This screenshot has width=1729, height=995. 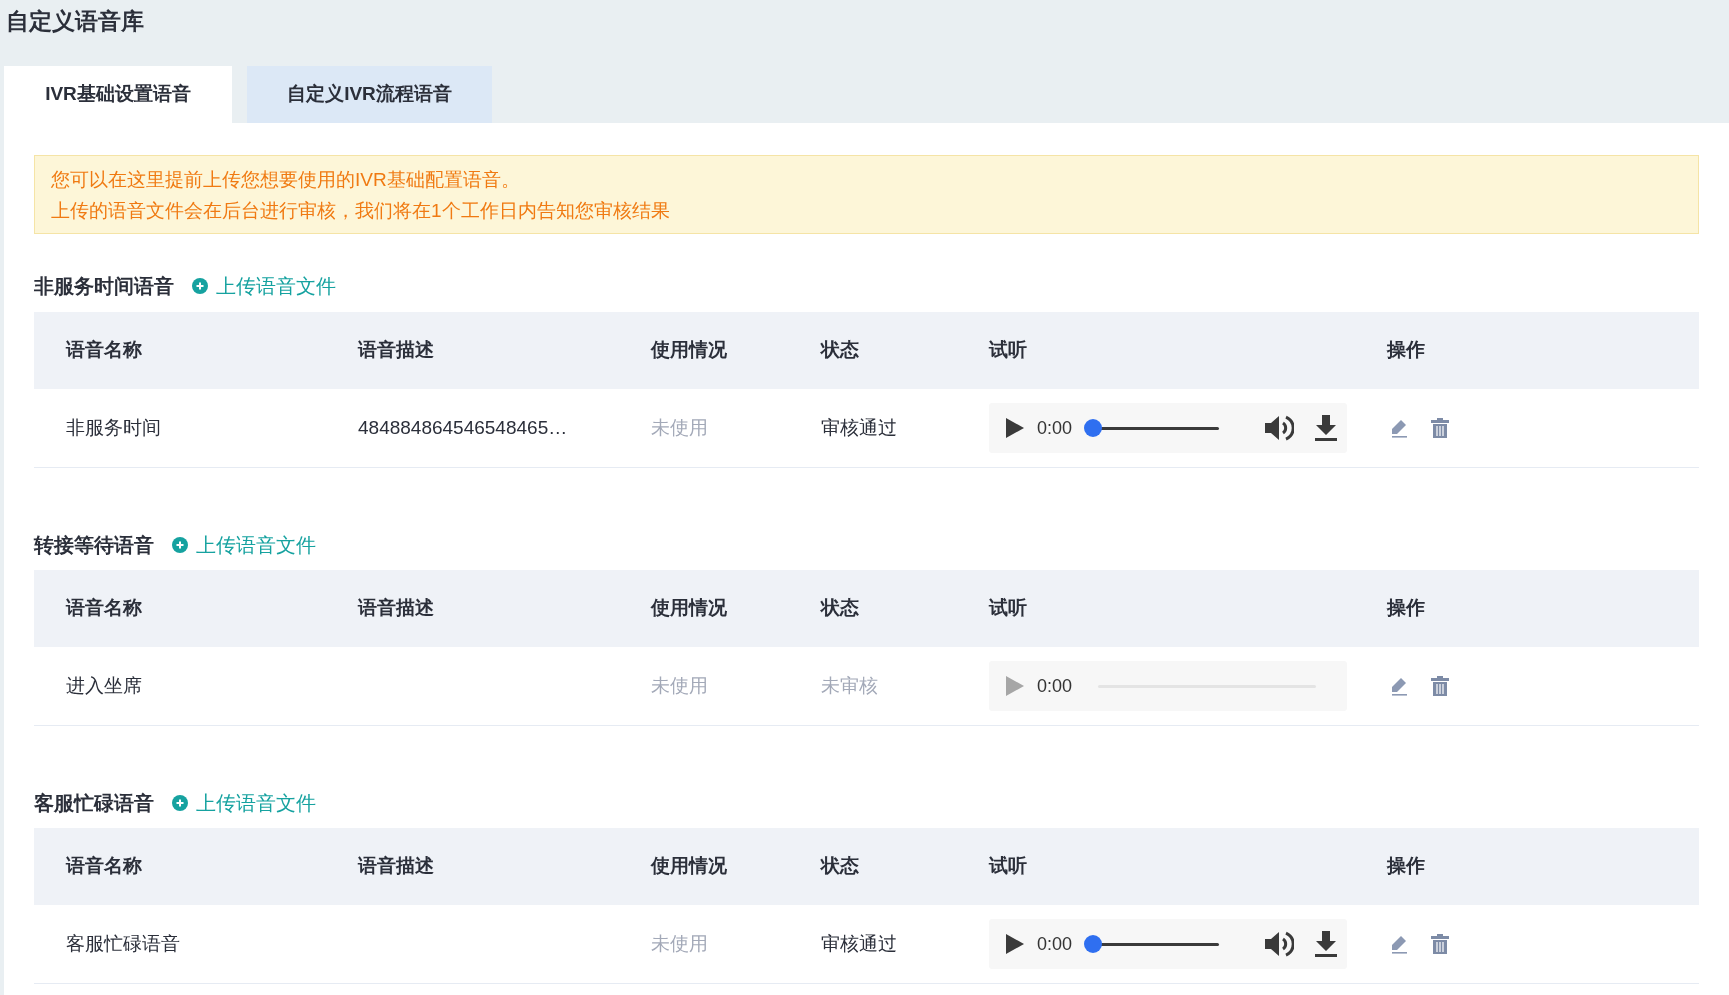 I want to click on notice-text: 上传的语音文件会在后台进行审核，我们将在1个工作日内告知您审核结果, so click(x=361, y=210).